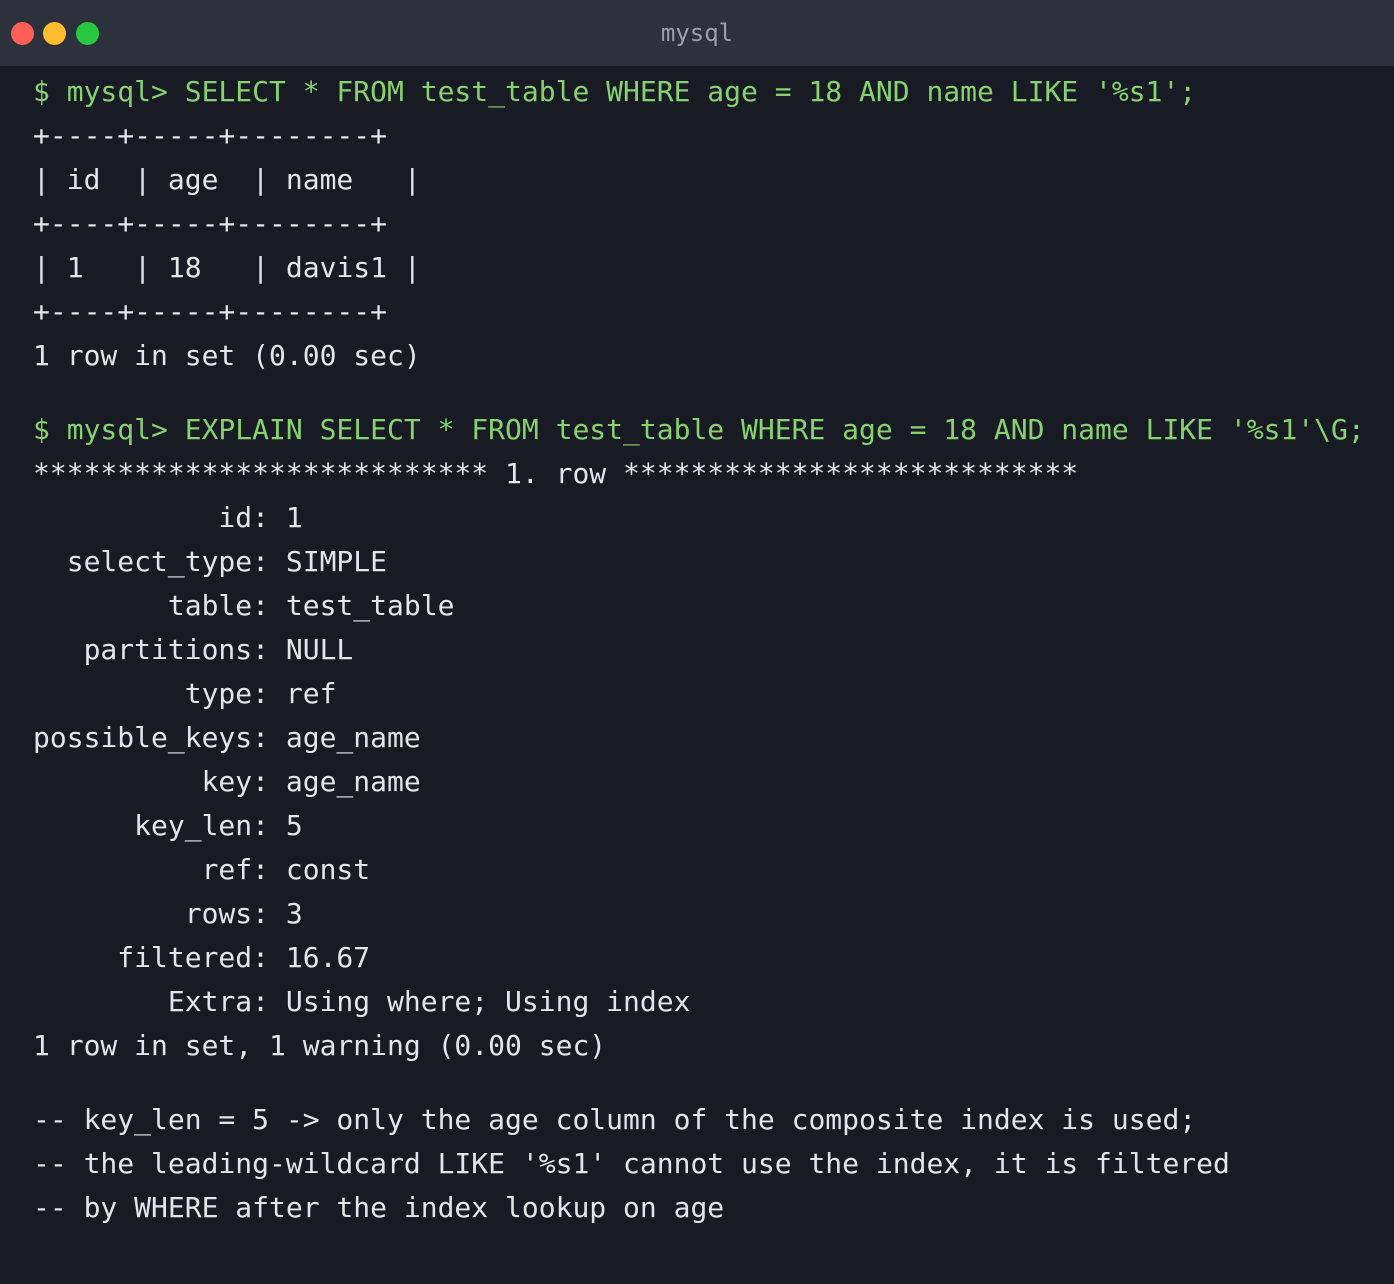  I want to click on output-line: | 1 | 18 | davis1 |, so click(227, 267).